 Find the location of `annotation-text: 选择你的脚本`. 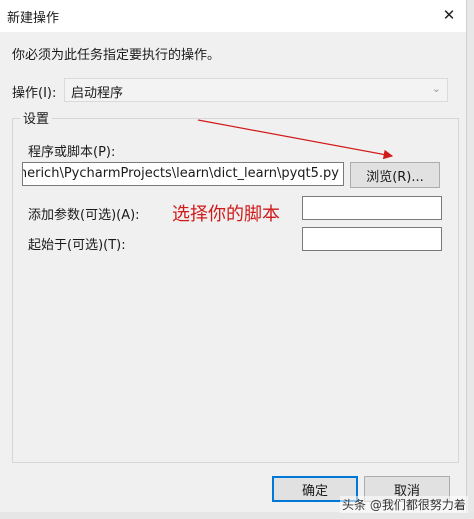

annotation-text: 选择你的脚本 is located at coordinates (226, 214).